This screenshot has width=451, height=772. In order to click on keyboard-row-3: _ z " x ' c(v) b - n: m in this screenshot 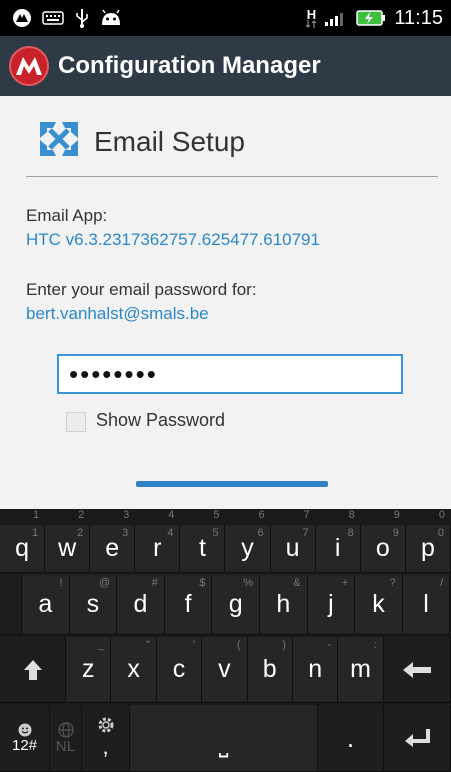, I will do `click(225, 670)`.